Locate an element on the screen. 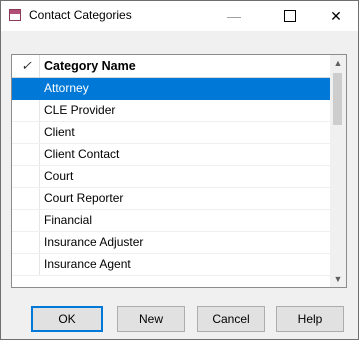  check-column-header: ✓ is located at coordinates (27, 66).